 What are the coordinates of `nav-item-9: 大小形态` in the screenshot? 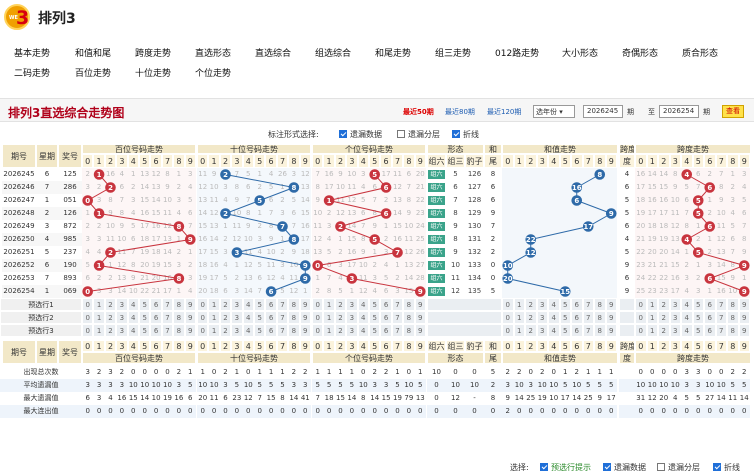 It's located at (580, 52).